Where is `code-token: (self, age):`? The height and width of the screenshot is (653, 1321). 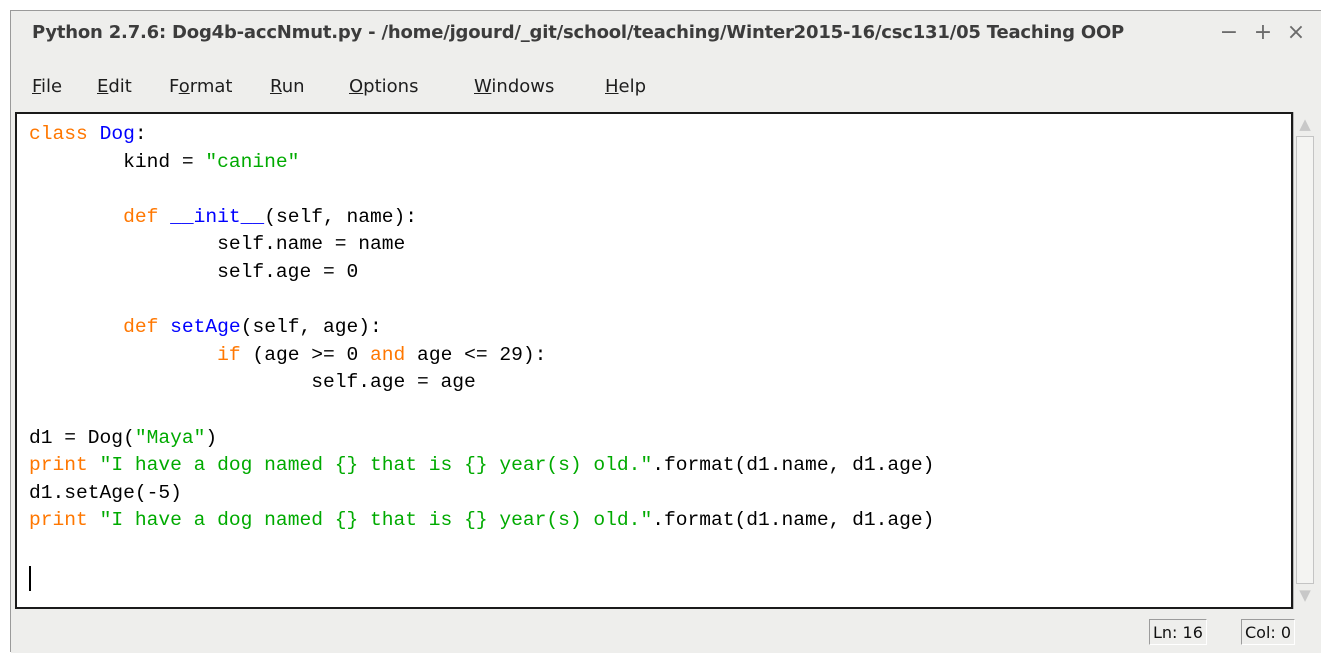
code-token: (self, age): is located at coordinates (311, 327).